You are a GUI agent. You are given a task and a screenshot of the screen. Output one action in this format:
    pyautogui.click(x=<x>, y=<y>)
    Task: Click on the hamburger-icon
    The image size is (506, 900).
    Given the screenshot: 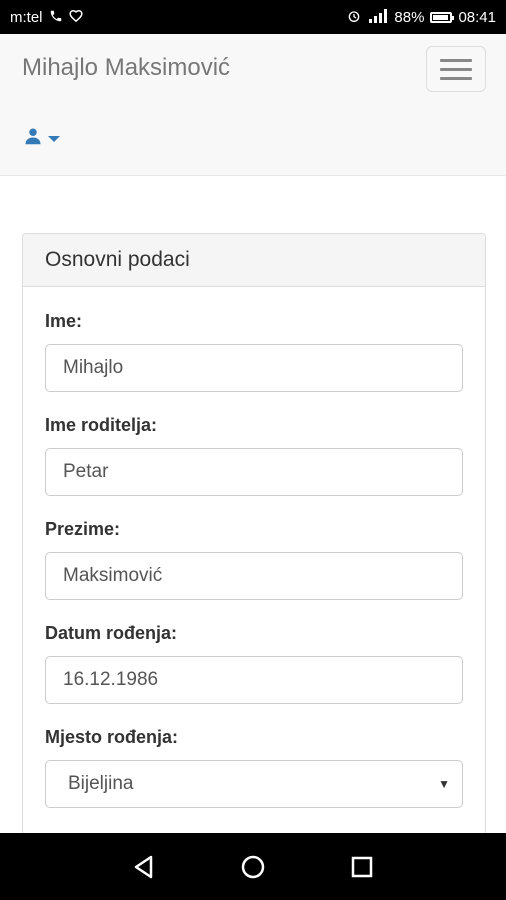 What is the action you would take?
    pyautogui.click(x=456, y=60)
    